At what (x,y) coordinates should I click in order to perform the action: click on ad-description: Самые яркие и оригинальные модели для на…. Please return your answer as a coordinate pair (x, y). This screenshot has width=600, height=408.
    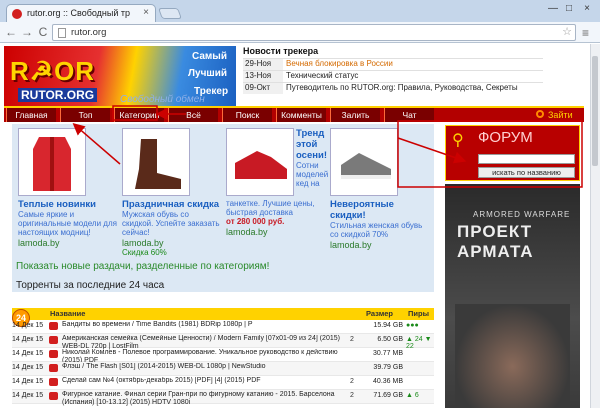
    Looking at the image, I should click on (67, 223).